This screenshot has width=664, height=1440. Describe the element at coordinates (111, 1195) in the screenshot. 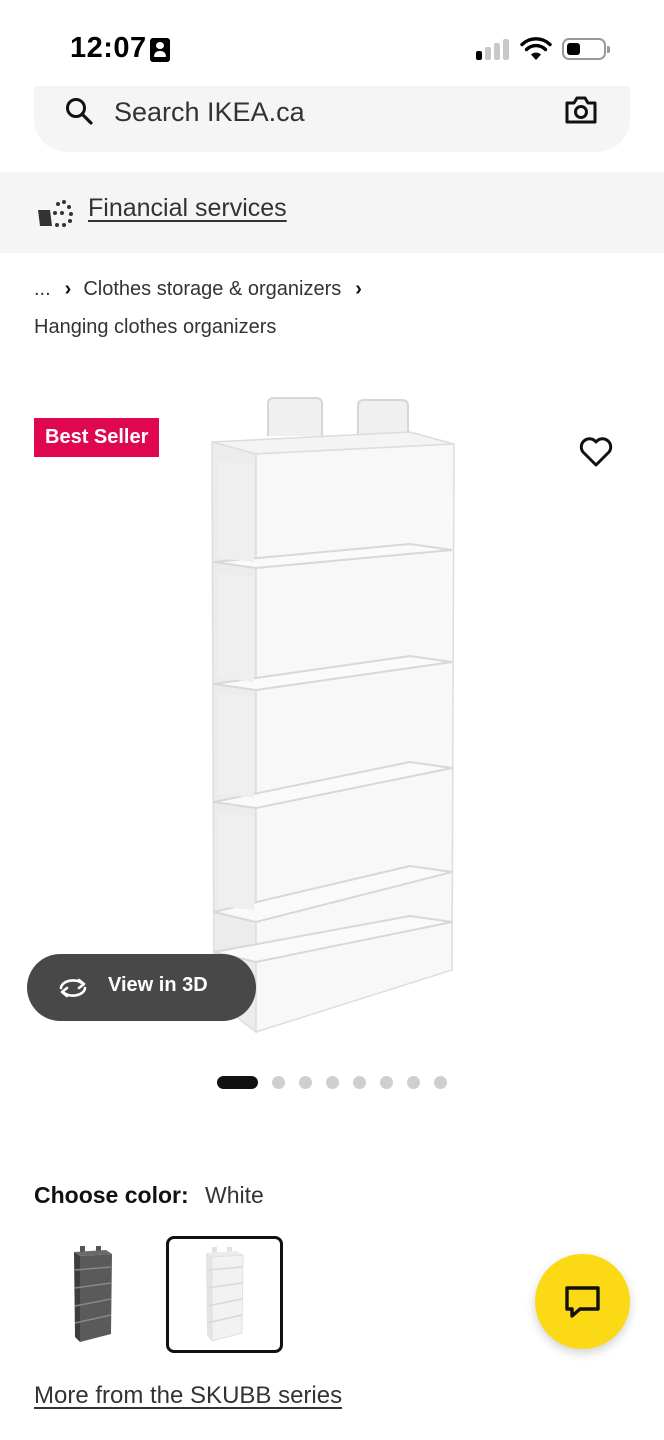

I see `choose-color-label: Choose color:` at that location.